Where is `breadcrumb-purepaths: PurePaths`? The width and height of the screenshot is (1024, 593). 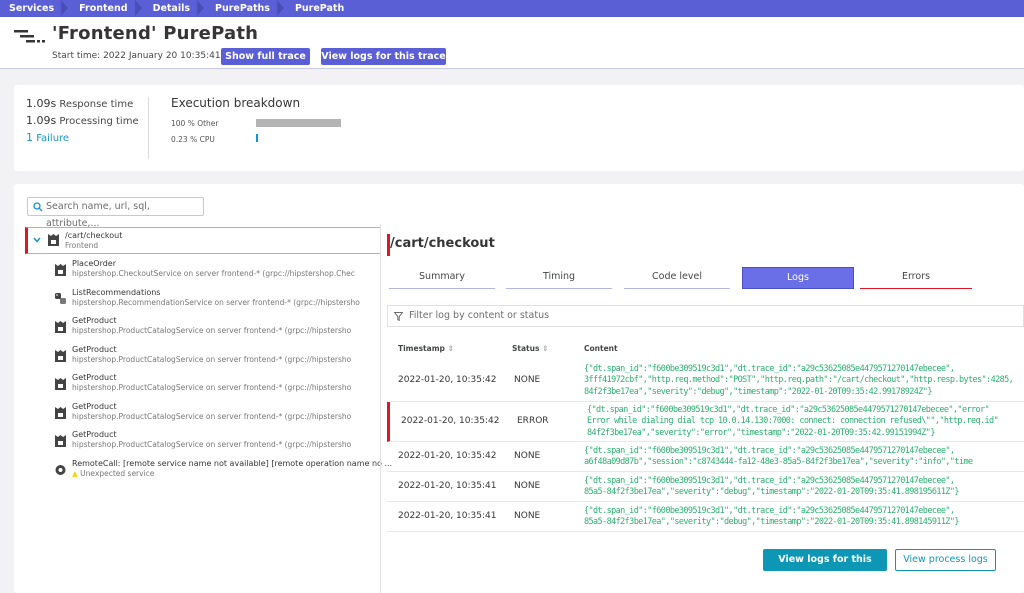
breadcrumb-purepaths: PurePaths is located at coordinates (246, 8).